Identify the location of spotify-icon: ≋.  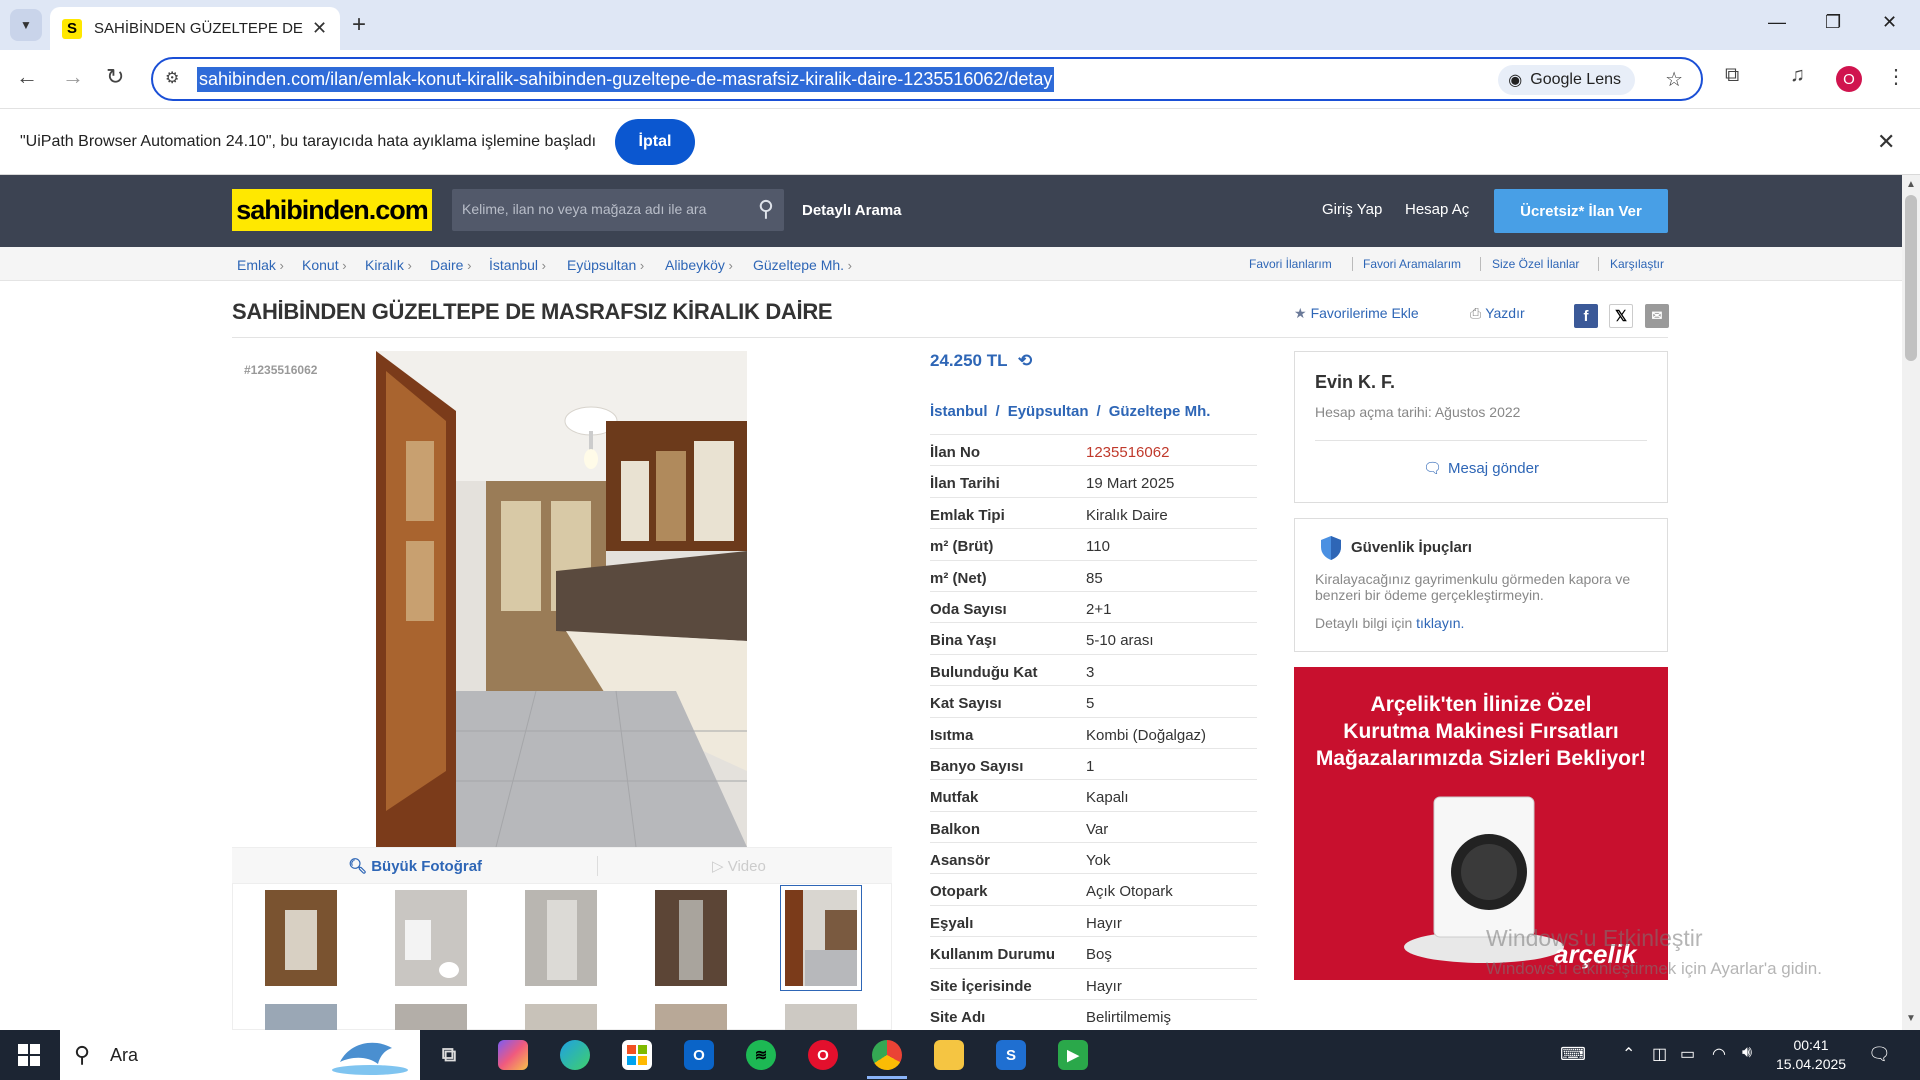
(761, 1055).